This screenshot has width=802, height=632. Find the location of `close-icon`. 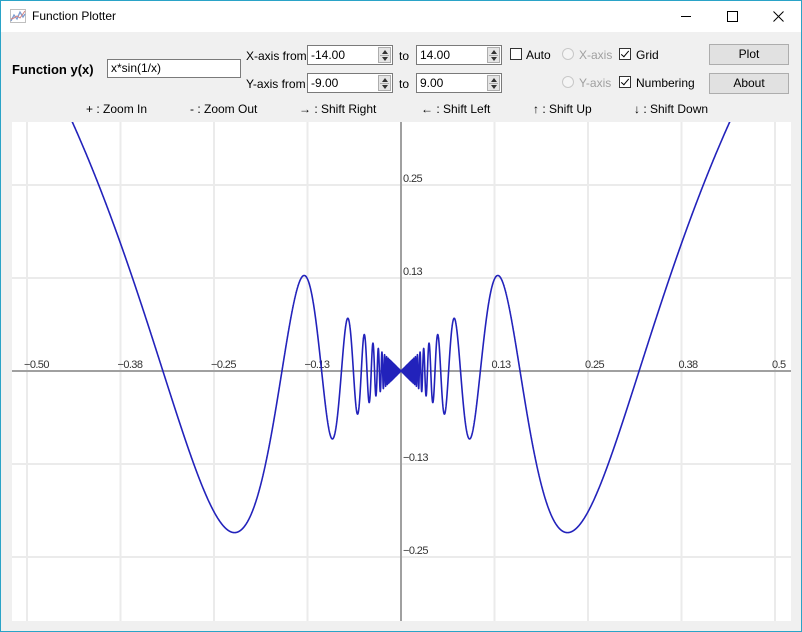

close-icon is located at coordinates (778, 16).